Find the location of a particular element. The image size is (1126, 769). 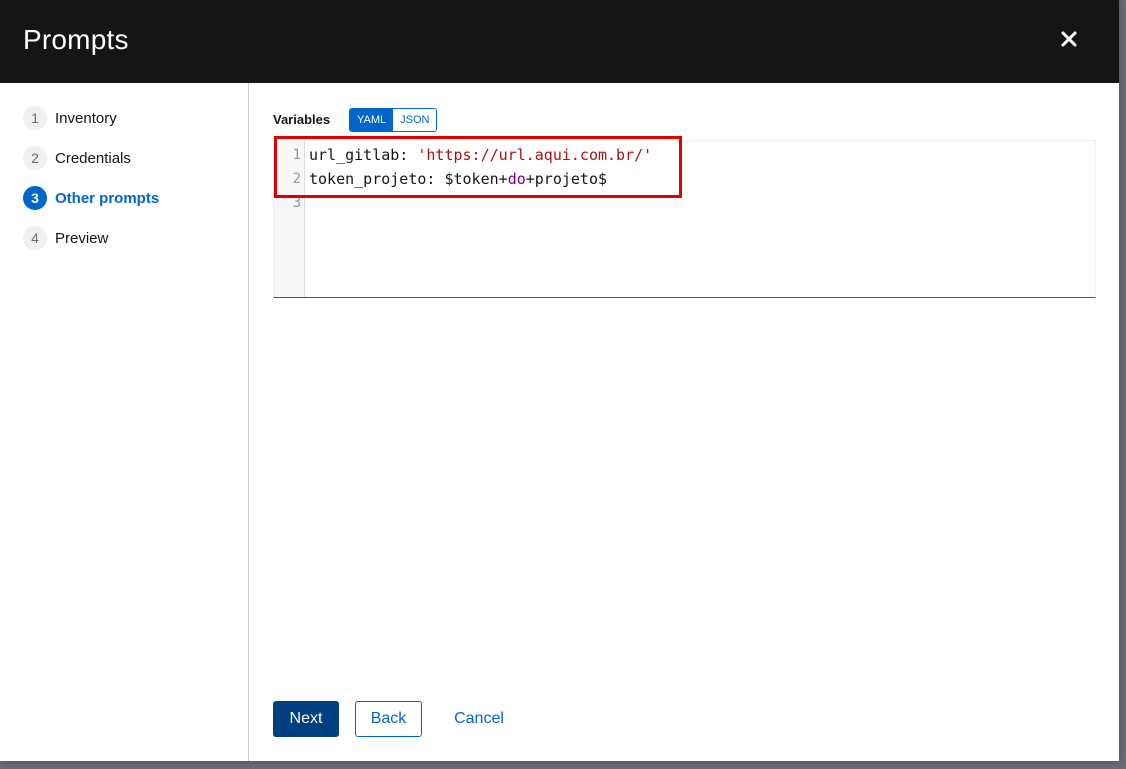

line-number: 1 is located at coordinates (296, 155).